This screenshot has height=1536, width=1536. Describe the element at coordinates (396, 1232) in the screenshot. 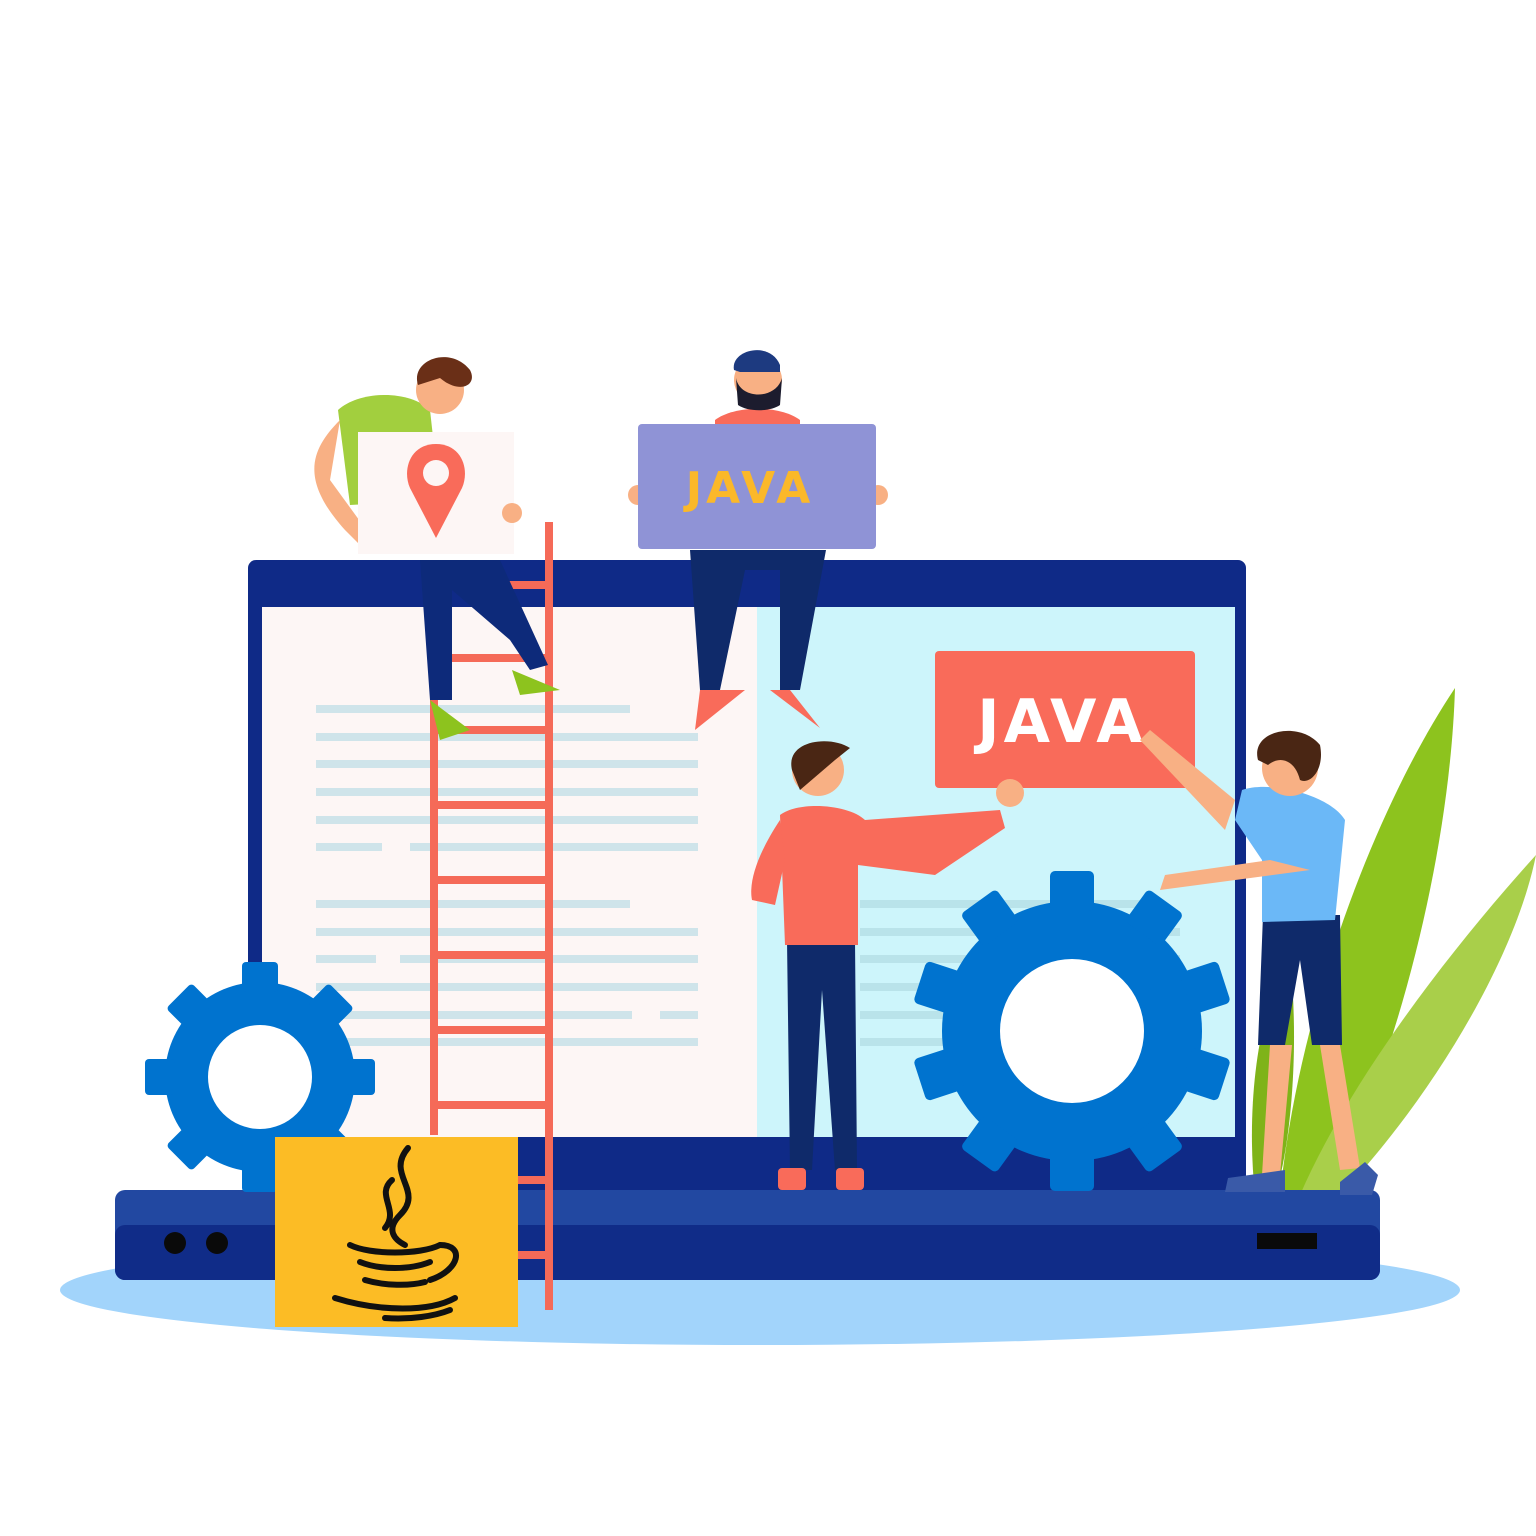

I see `java-logo-tile` at that location.